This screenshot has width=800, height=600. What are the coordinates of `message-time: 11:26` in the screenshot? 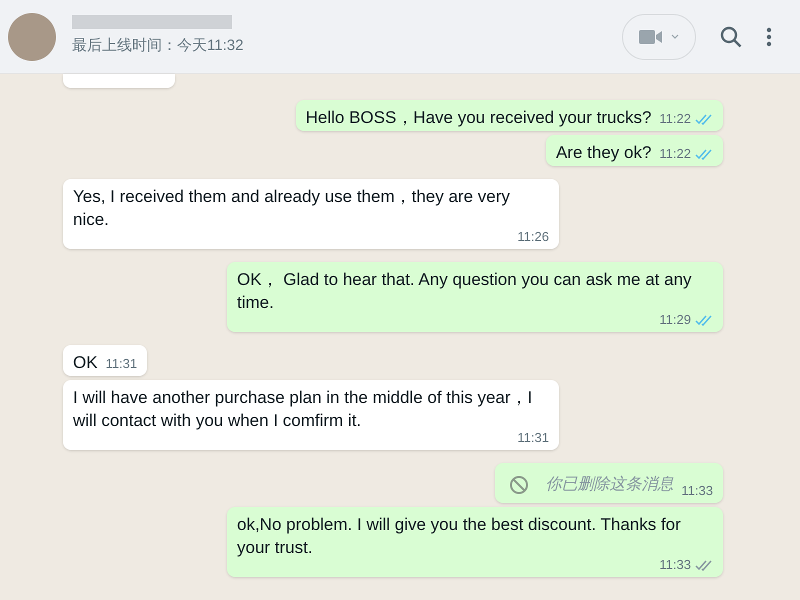 It's located at (533, 237).